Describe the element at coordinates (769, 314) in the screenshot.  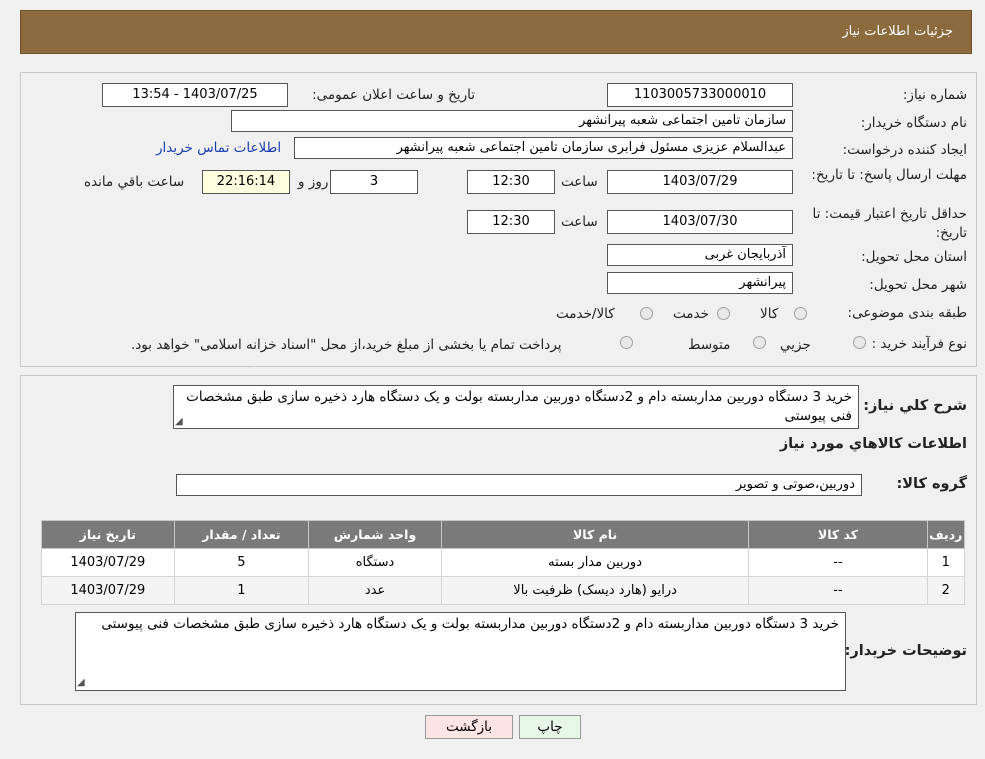
I see `category-option-goods: کالا` at that location.